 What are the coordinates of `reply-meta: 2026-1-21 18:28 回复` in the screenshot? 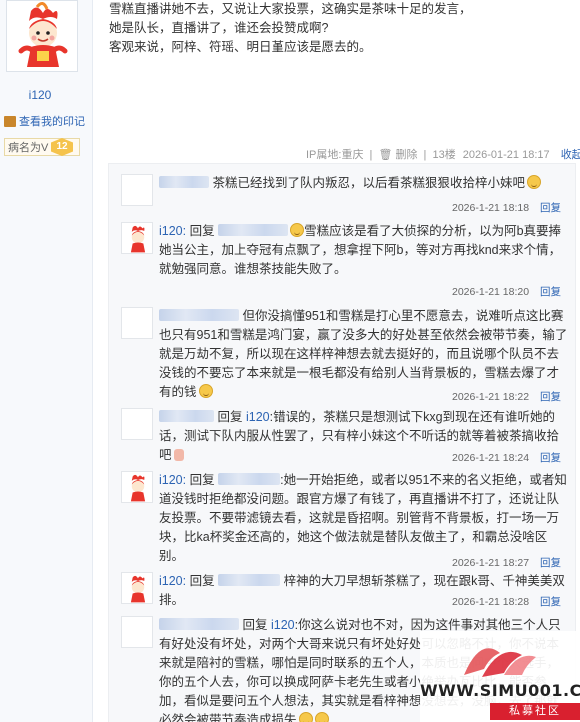 It's located at (506, 601).